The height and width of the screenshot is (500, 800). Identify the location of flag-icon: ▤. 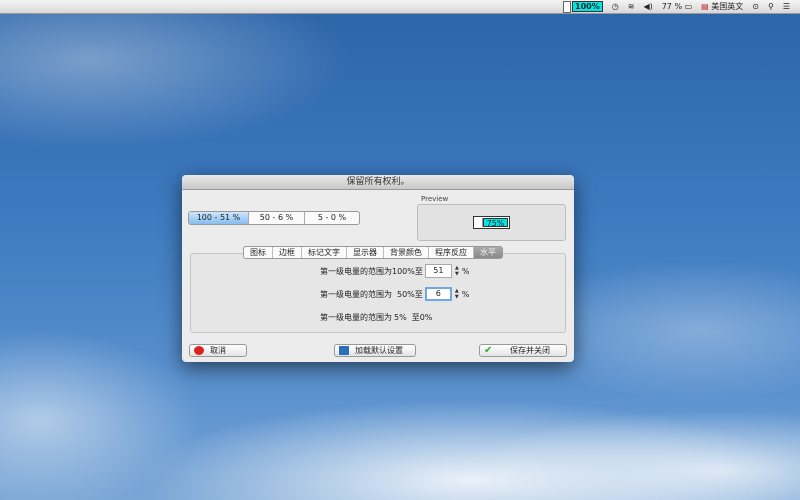
(705, 6).